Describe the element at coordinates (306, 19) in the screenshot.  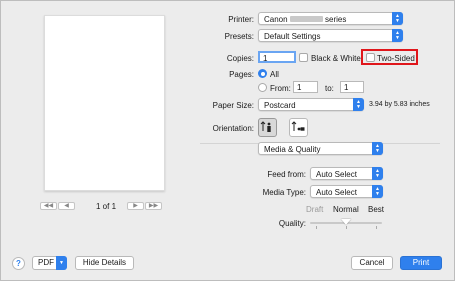
I see `redacted-model-name` at that location.